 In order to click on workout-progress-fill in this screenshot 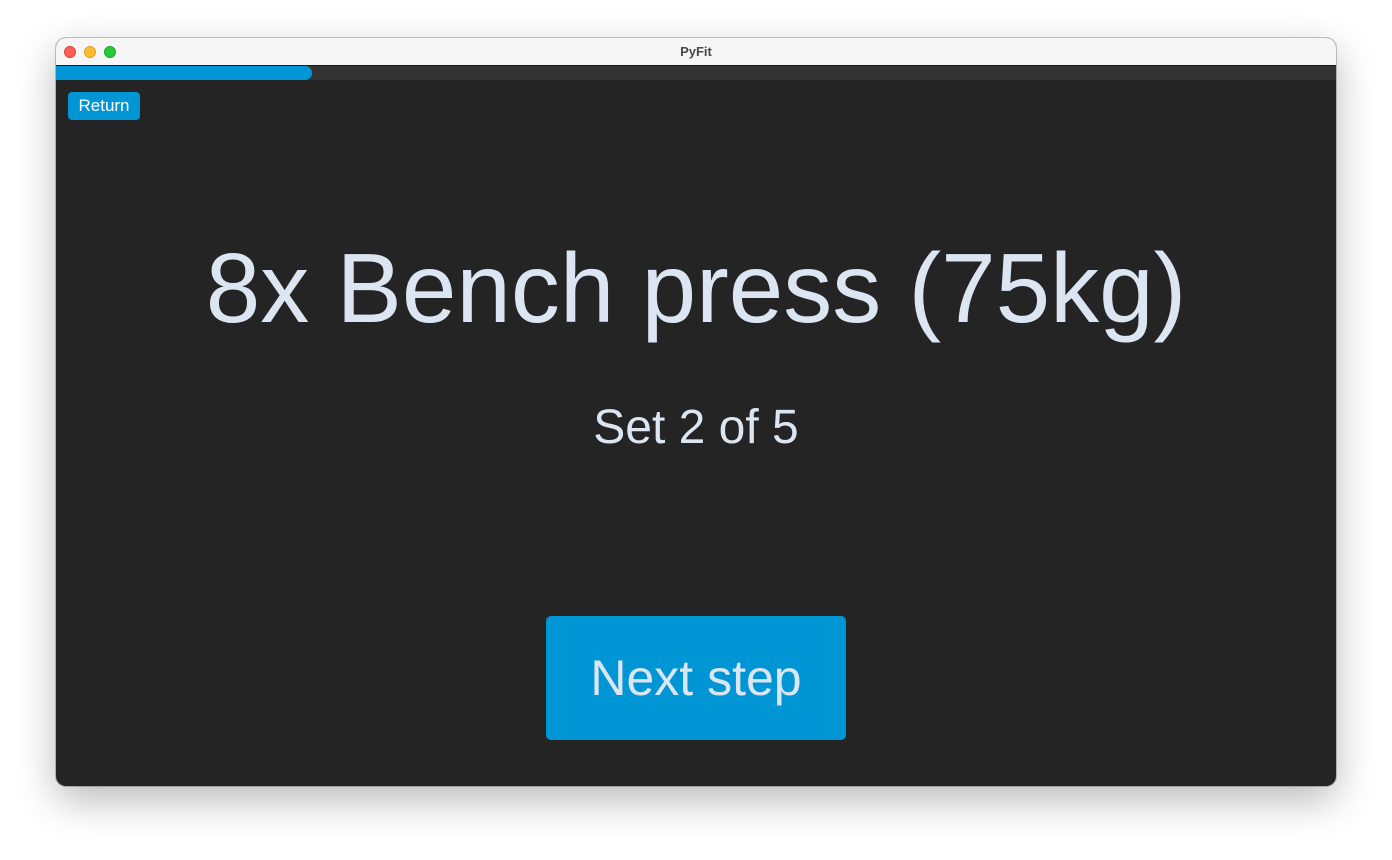, I will do `click(184, 73)`.